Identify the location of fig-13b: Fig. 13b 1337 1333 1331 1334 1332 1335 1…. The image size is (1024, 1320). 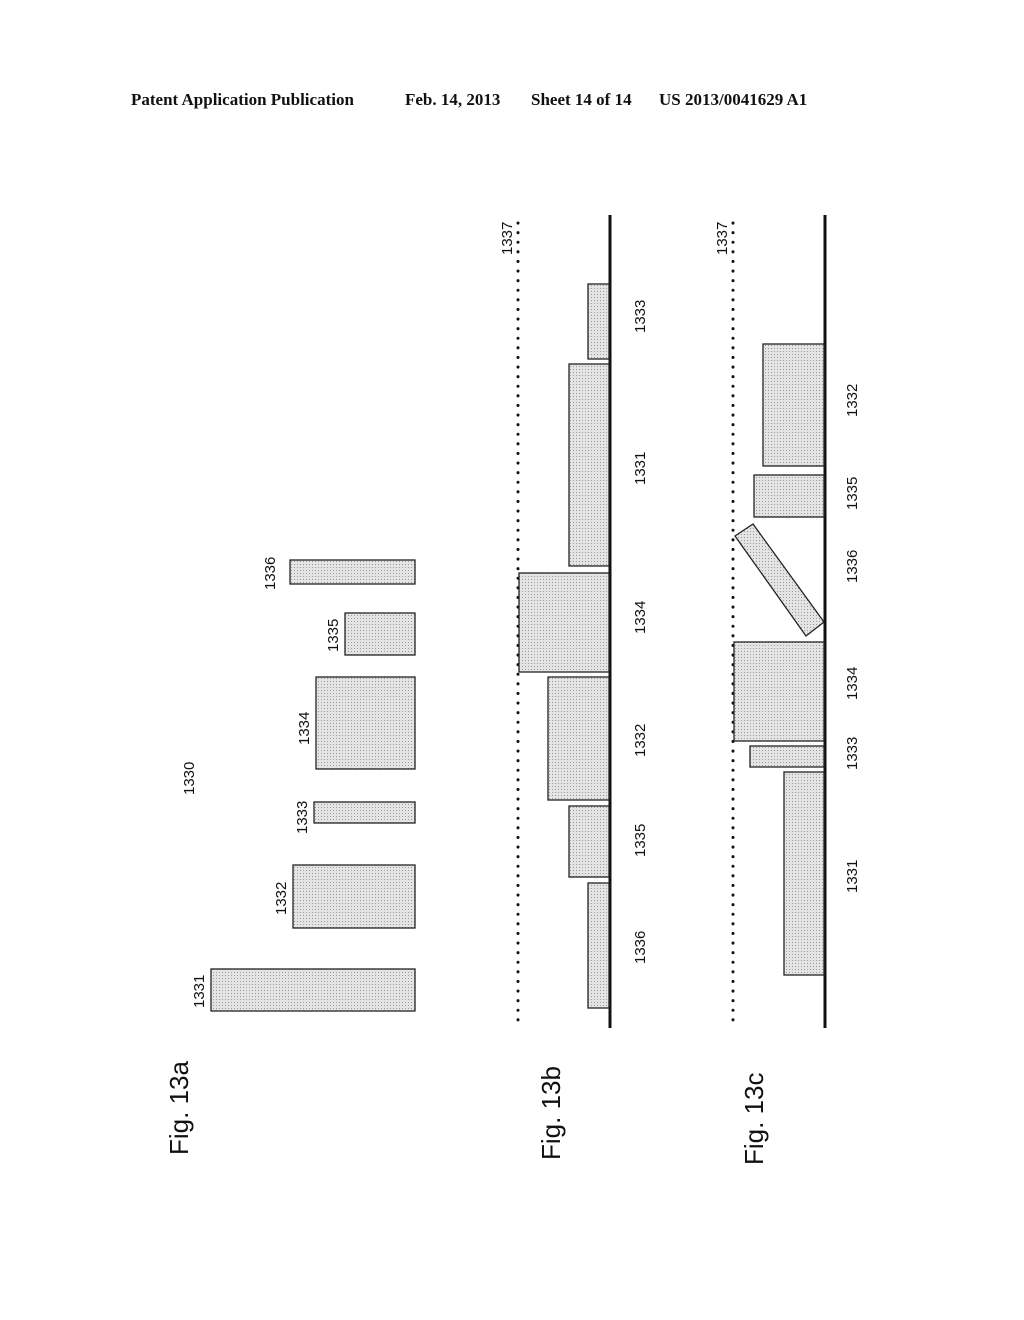
(574, 687).